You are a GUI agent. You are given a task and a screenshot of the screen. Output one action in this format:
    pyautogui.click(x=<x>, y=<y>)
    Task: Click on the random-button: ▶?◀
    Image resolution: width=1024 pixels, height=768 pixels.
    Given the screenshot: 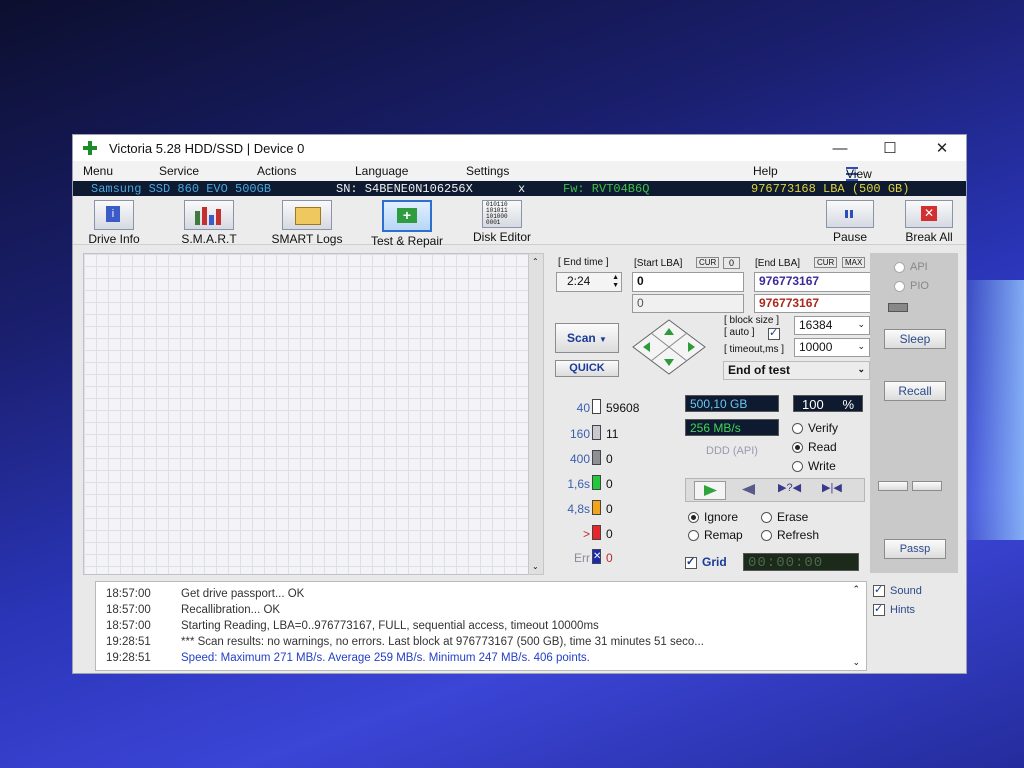 What is the action you would take?
    pyautogui.click(x=793, y=489)
    